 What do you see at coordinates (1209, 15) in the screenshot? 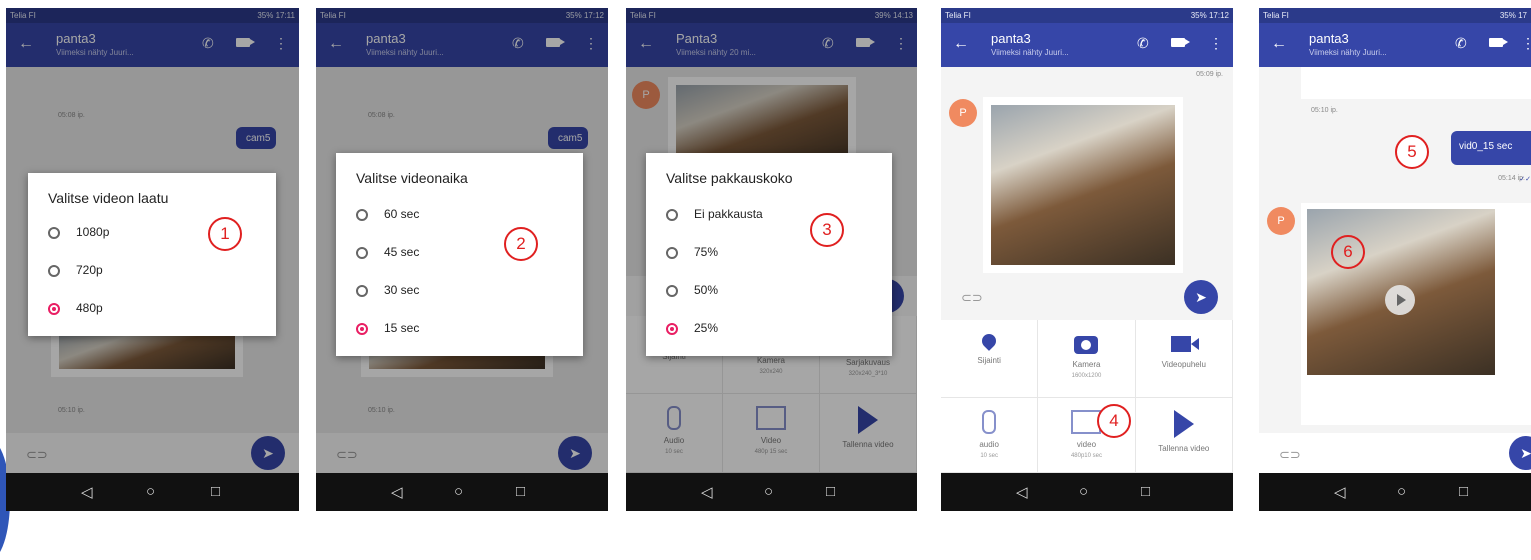
I see `battery-time-label: 35% 17:12` at bounding box center [1209, 15].